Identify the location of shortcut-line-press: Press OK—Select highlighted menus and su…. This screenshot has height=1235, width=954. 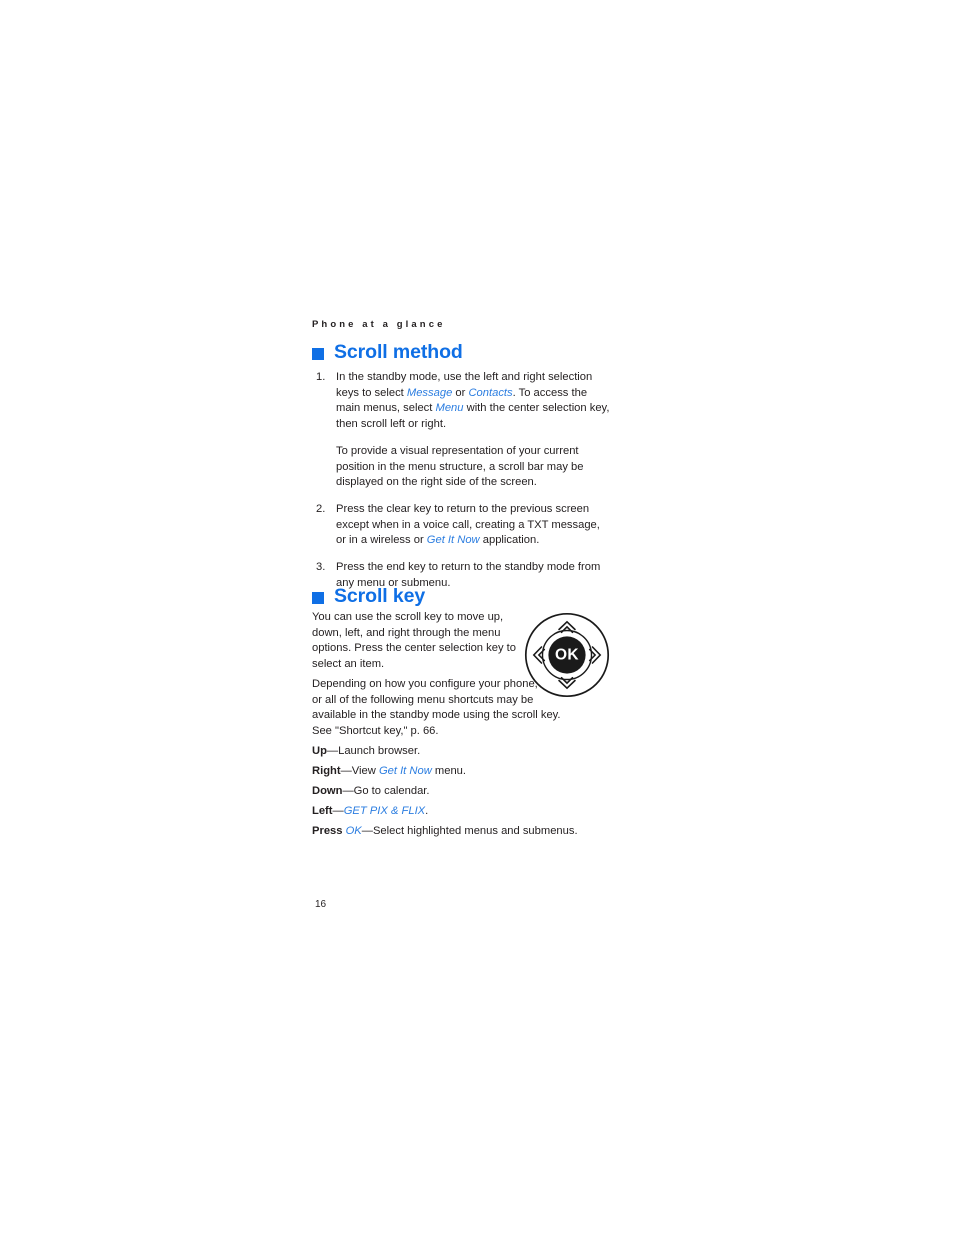
(445, 832).